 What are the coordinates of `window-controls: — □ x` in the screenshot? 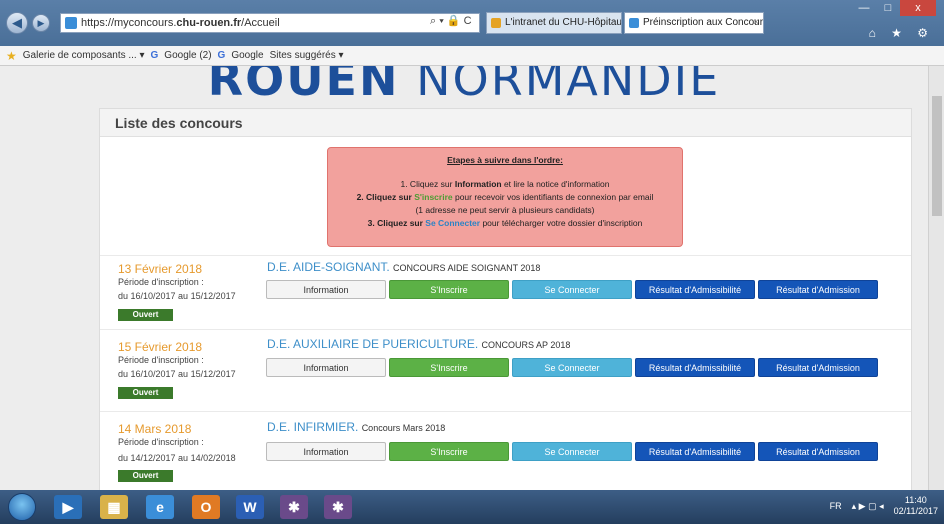 It's located at (894, 8).